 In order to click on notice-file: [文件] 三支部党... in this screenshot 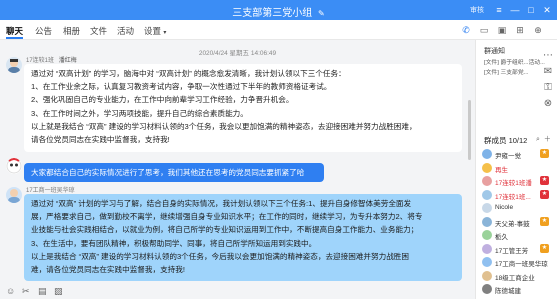, I will do `click(518, 71)`.